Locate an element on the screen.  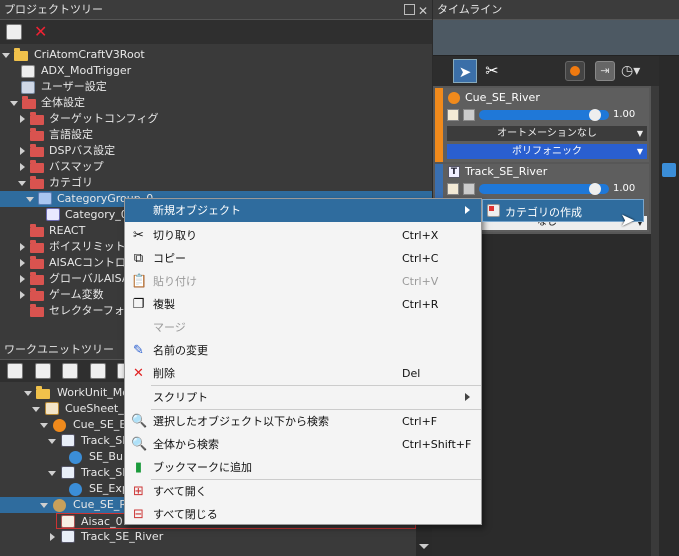
project-tree-title: プロジェクトツリー ✕ is located at coordinates (216, 10).